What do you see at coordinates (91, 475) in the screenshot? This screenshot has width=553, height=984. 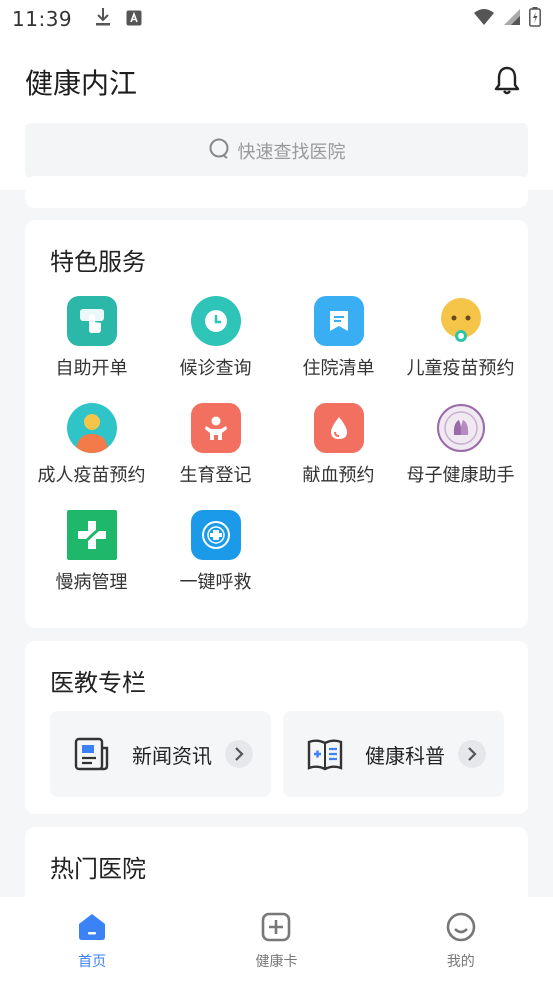 I see `service-label: 成人疫苗预约` at bounding box center [91, 475].